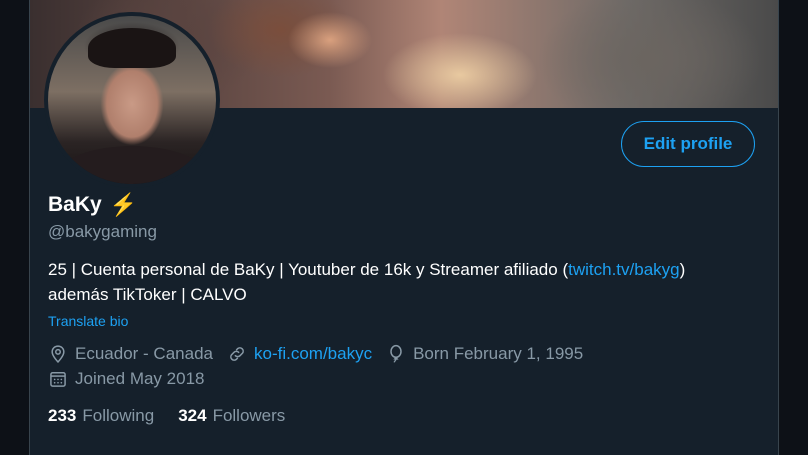 This screenshot has width=808, height=455. What do you see at coordinates (396, 353) in the screenshot?
I see `balloon-icon` at bounding box center [396, 353].